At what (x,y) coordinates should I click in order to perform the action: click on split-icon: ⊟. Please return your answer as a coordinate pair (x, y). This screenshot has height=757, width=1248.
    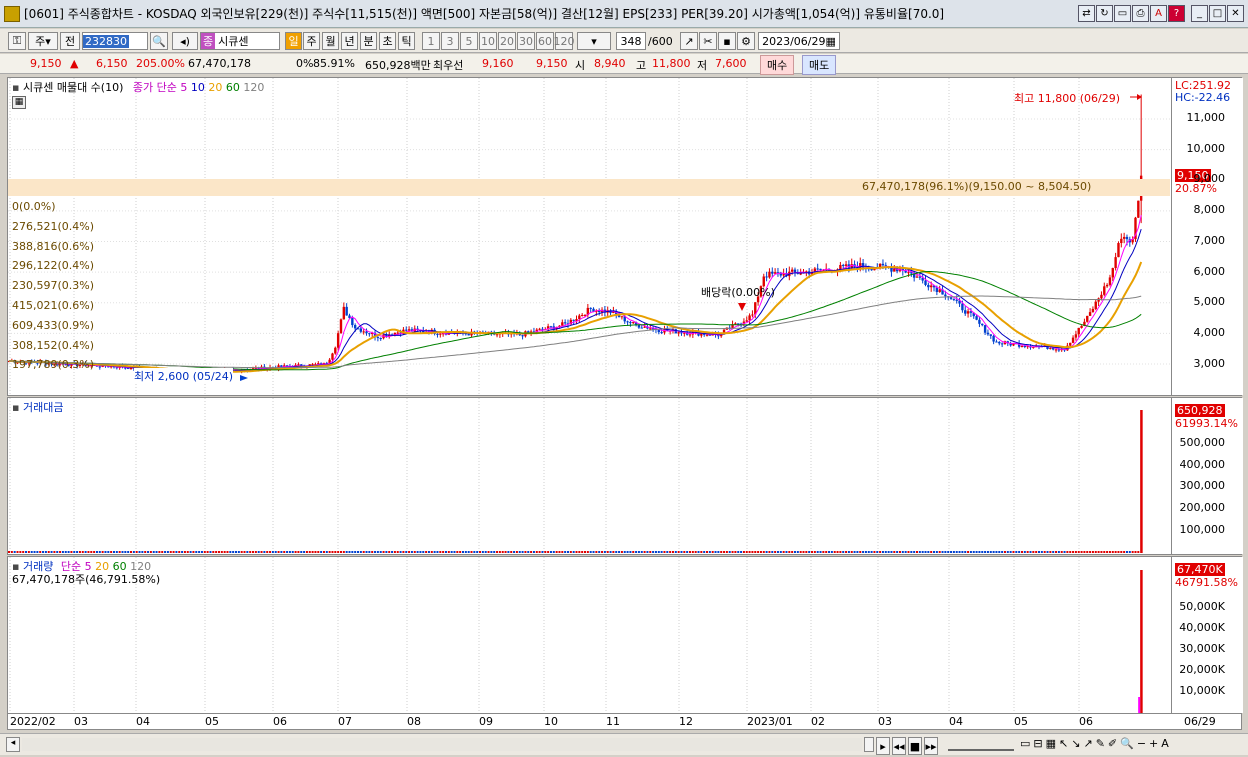
    Looking at the image, I should click on (1039, 743).